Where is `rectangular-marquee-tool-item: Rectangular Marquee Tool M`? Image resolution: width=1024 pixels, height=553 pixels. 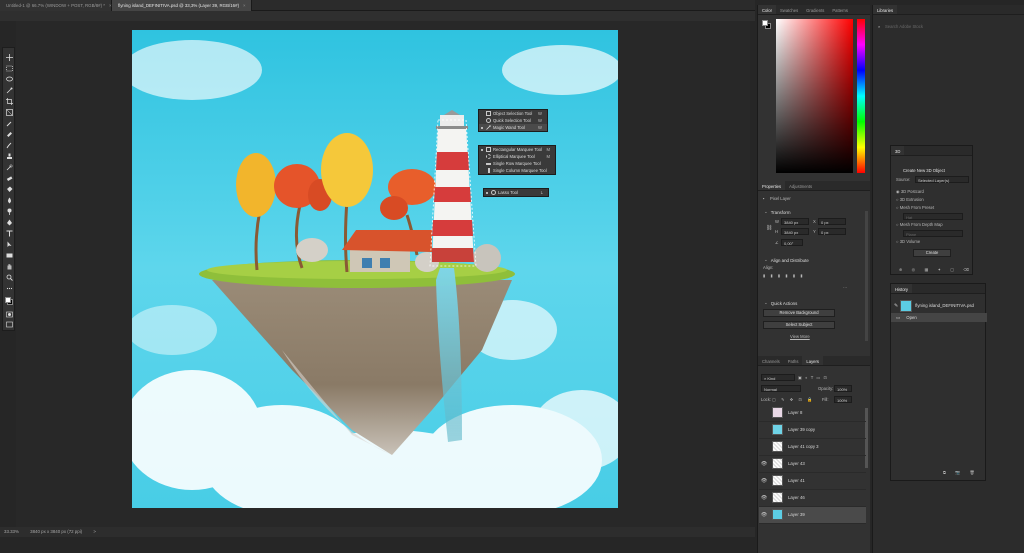
rectangular-marquee-tool-item: Rectangular Marquee Tool M is located at coordinates (517, 149).